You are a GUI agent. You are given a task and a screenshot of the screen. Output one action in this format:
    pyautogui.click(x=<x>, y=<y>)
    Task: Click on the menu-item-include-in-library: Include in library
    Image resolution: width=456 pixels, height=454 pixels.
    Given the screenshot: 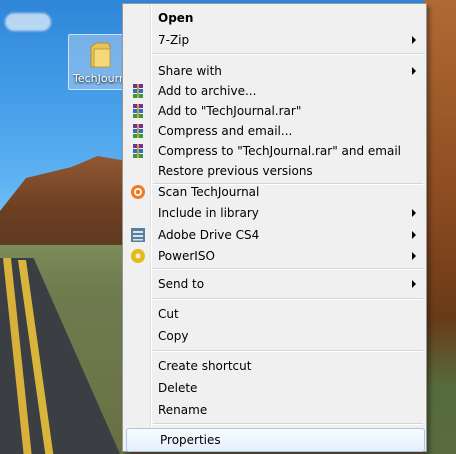 What is the action you would take?
    pyautogui.click(x=274, y=213)
    